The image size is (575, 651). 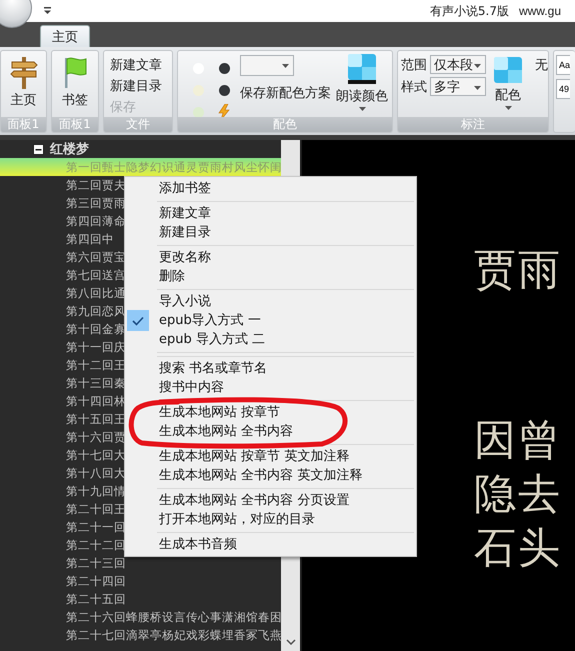 I want to click on book-title: 红楼梦, so click(x=69, y=149).